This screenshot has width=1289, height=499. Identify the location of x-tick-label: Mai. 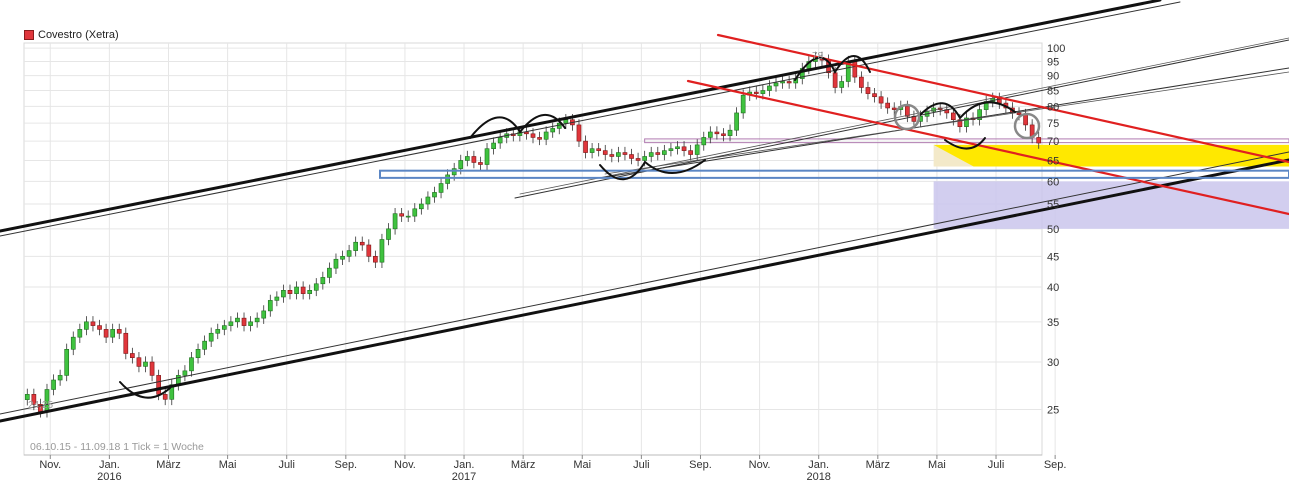
(228, 465).